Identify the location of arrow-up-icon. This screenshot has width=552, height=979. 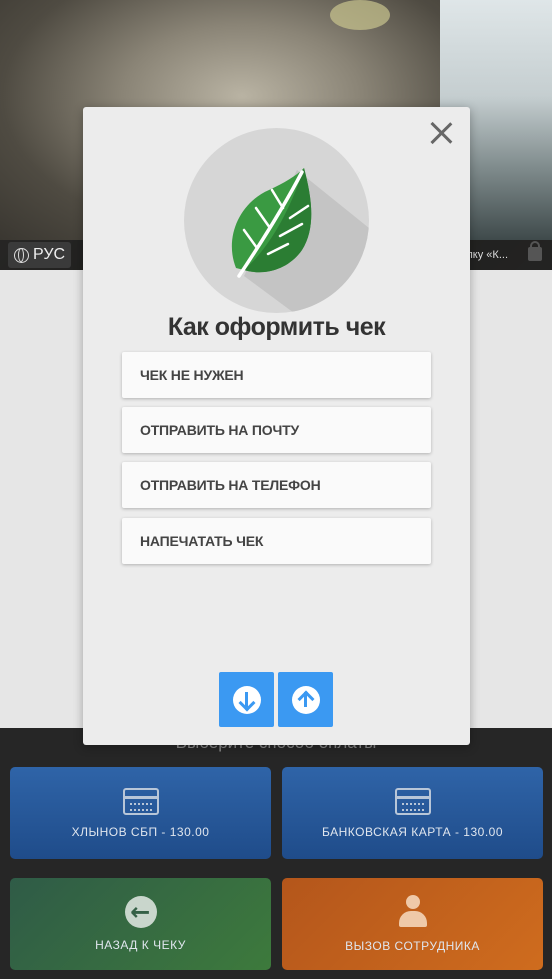
(305, 699).